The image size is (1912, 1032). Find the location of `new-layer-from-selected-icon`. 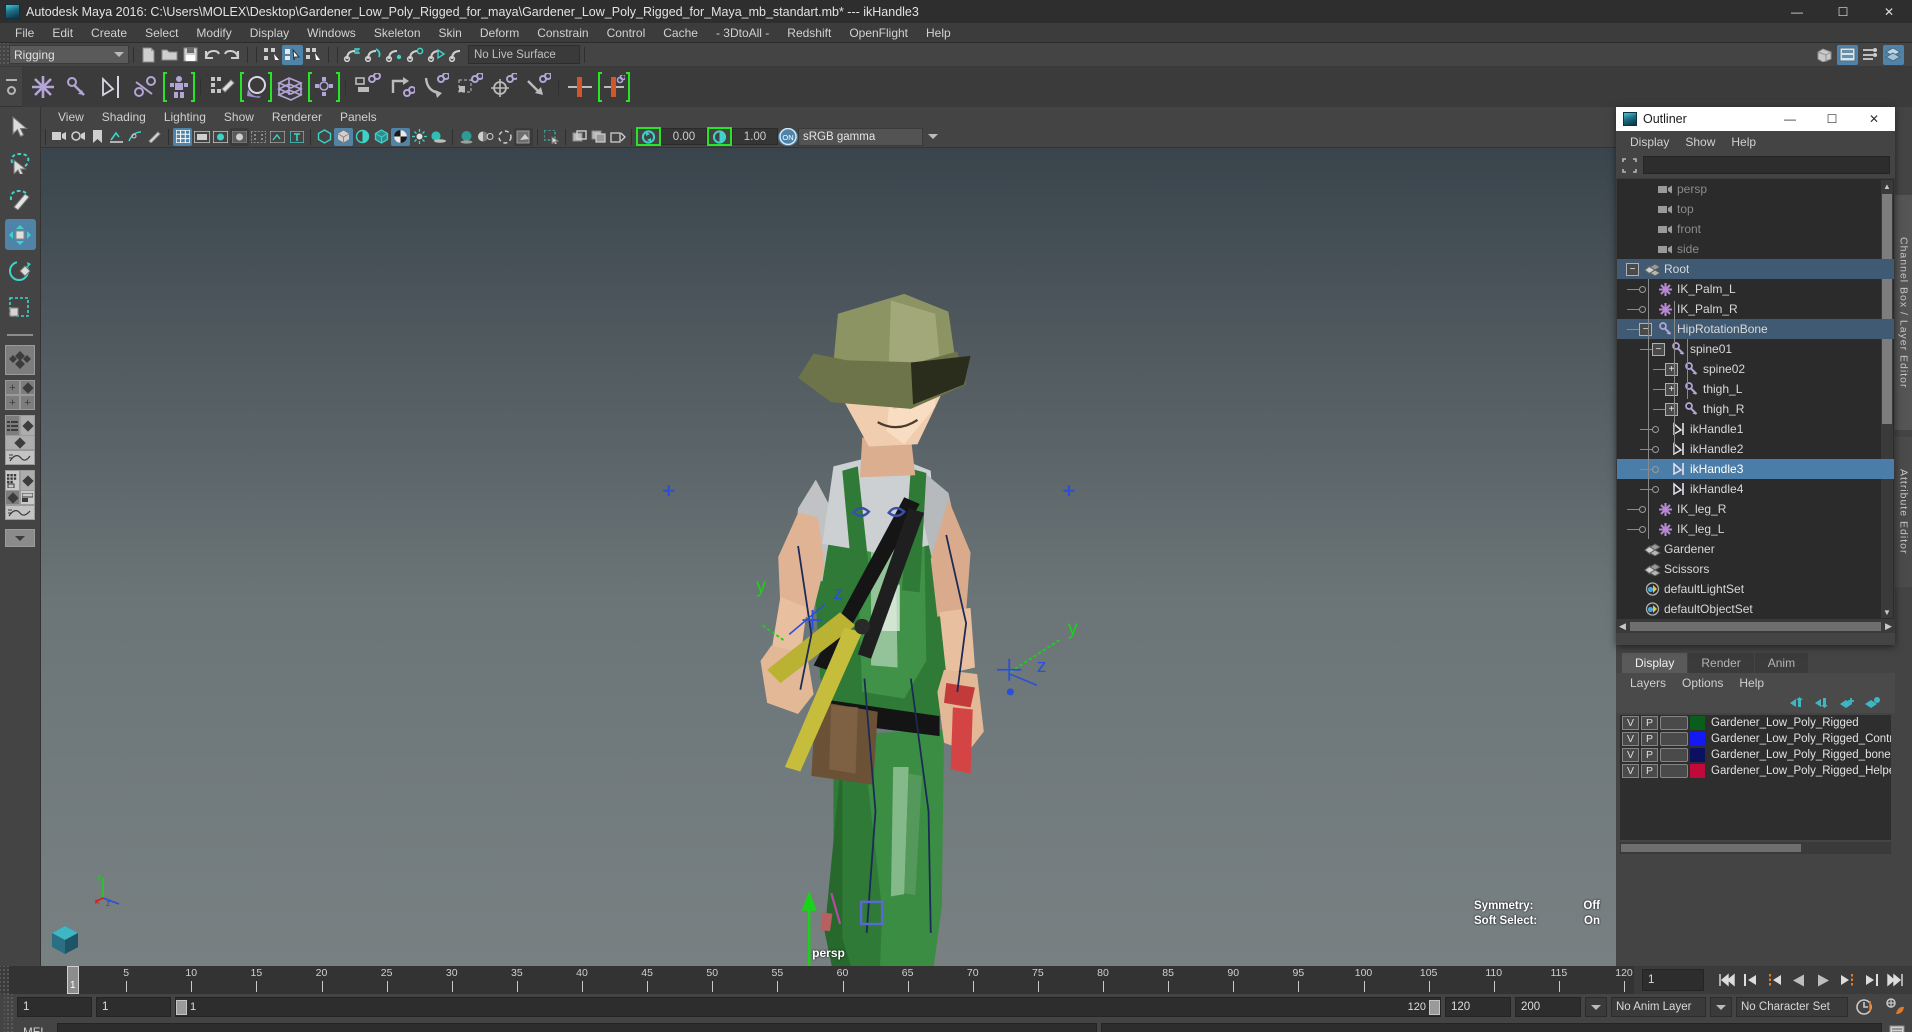

new-layer-from-selected-icon is located at coordinates (1872, 703).